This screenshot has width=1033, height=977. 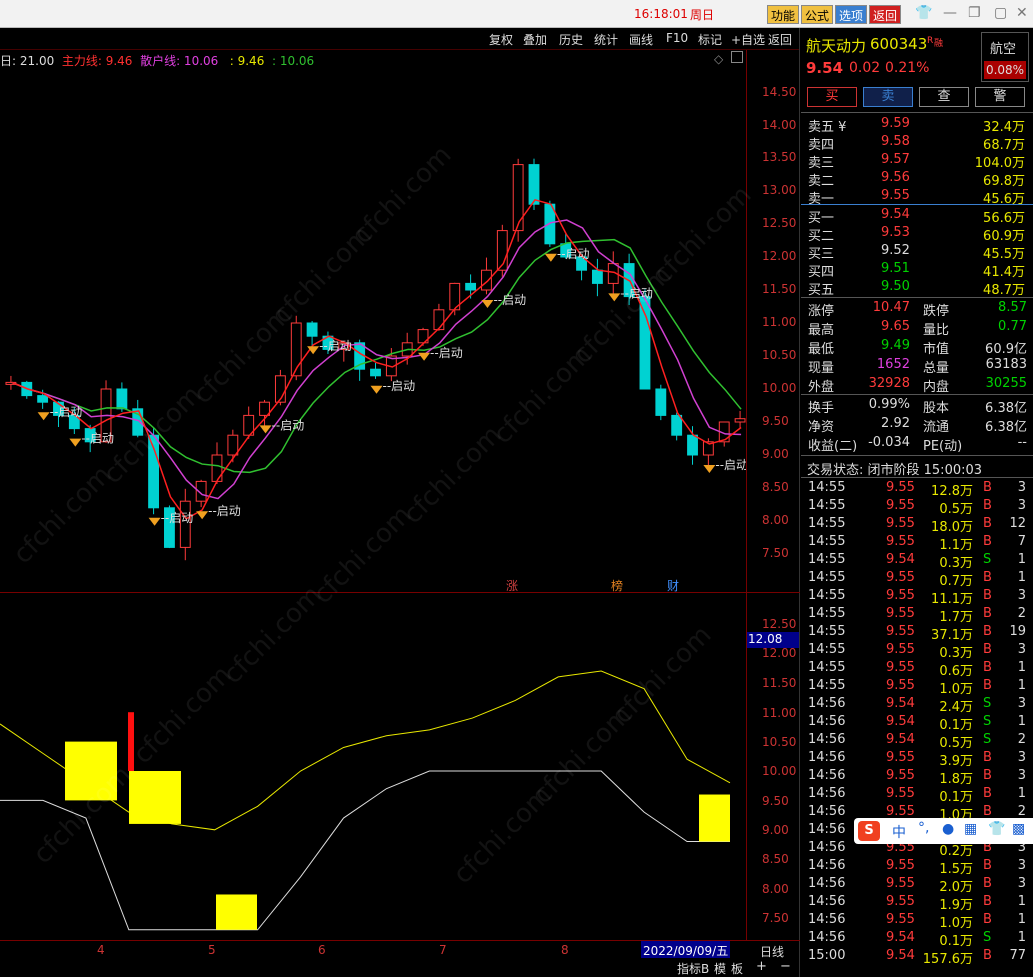 What do you see at coordinates (917, 615) in the screenshot?
I see `tick-row: 14:55 9.55 1.7万 B 2` at bounding box center [917, 615].